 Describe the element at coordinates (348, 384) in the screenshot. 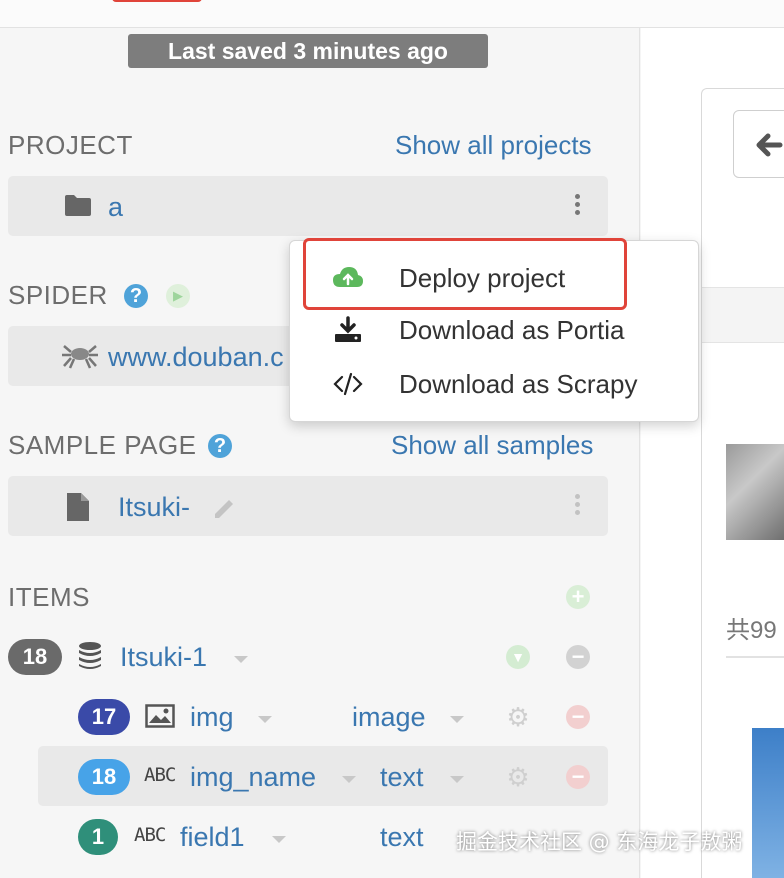

I see `code-icon` at that location.